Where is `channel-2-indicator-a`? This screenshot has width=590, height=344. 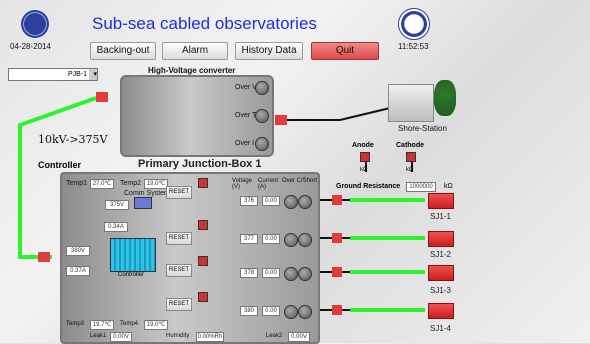
channel-2-indicator-a is located at coordinates (291, 240).